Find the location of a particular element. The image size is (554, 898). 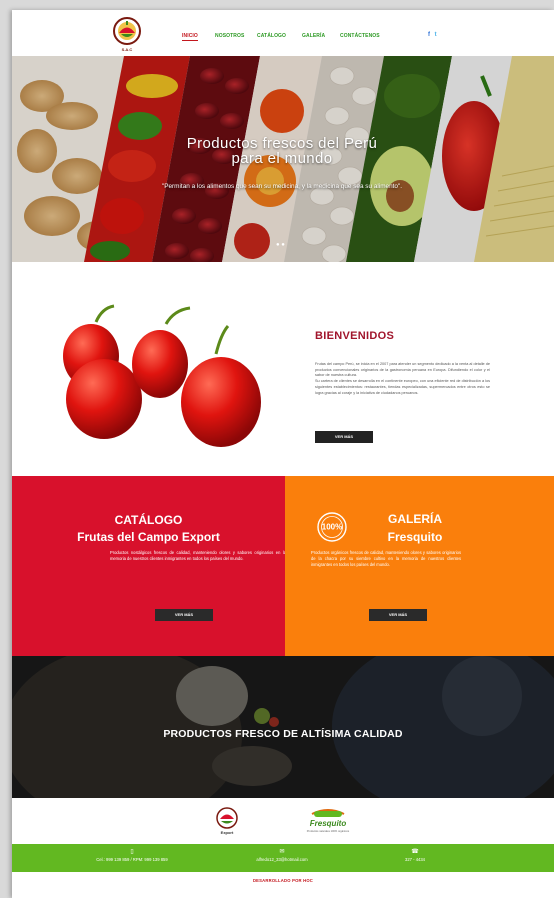

fresquito-logo-name: Fresquito is located at coordinates (328, 823).